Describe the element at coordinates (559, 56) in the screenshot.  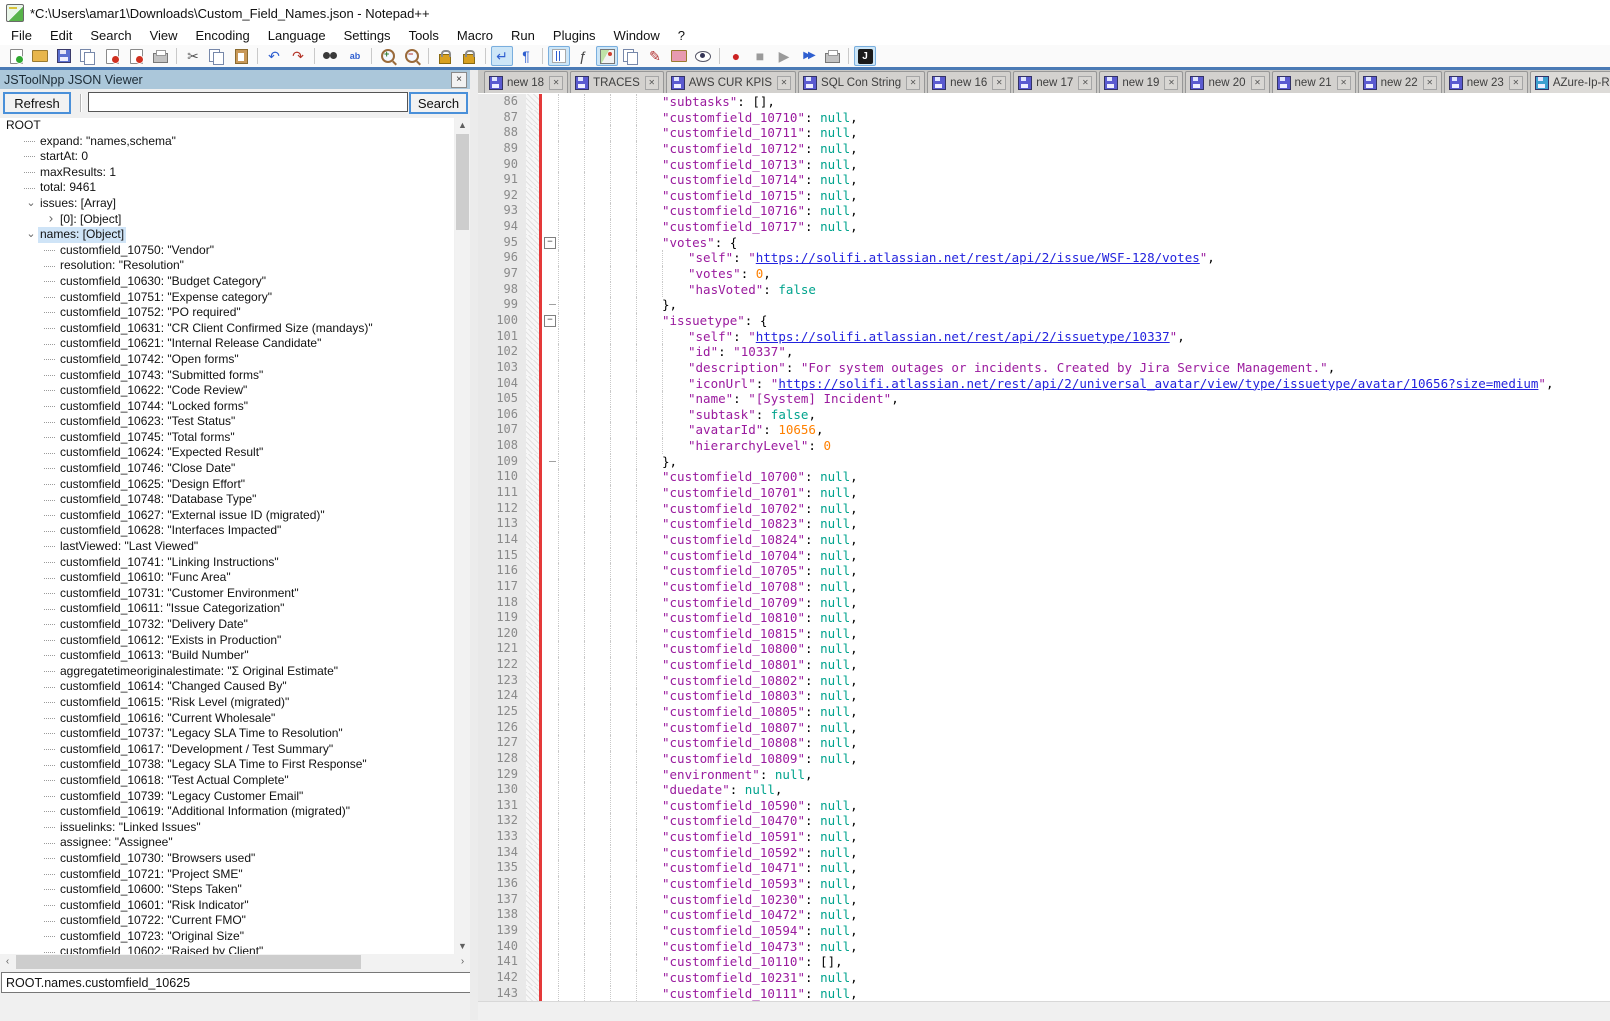
I see `toolbar-indent-guide-icon` at that location.